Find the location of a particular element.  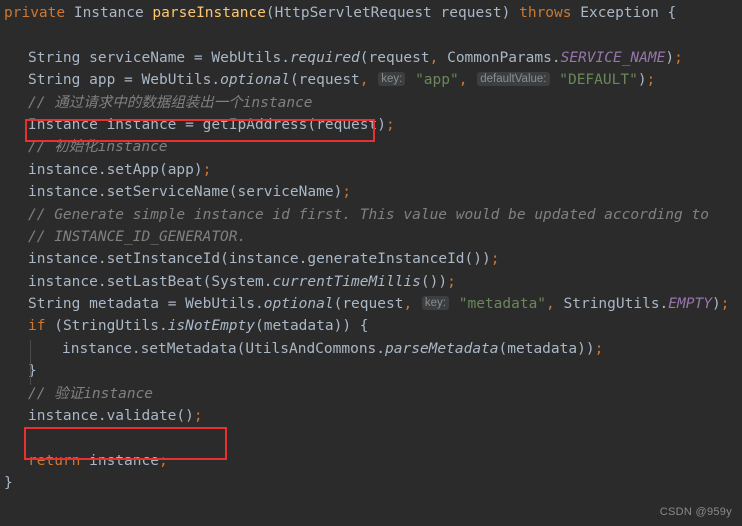

code-line: // 初始化instance is located at coordinates (371, 147).